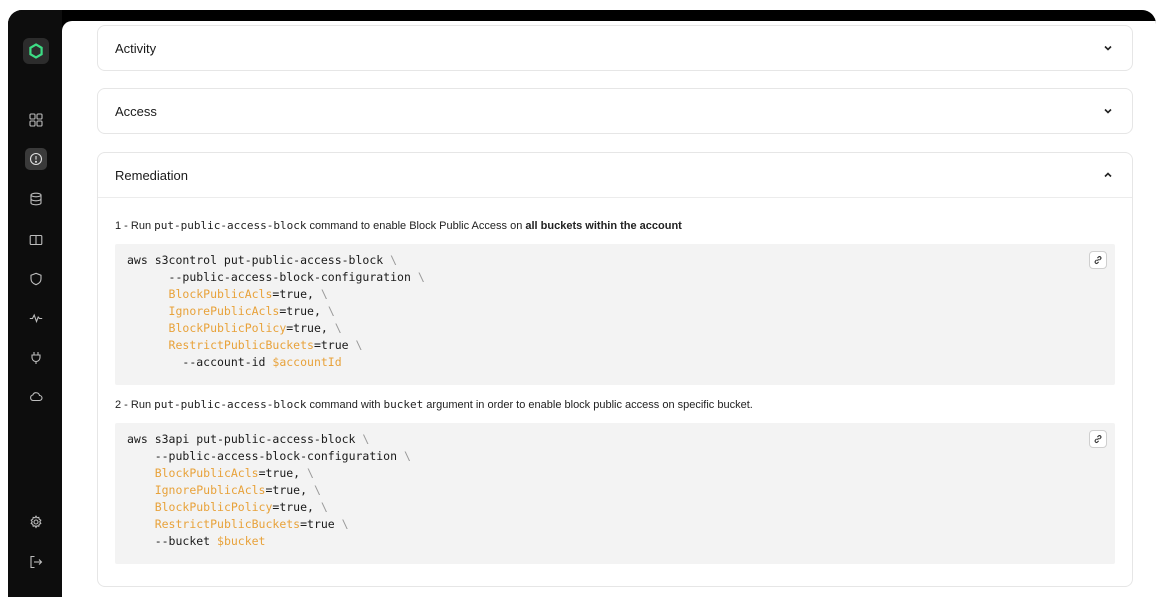 Image resolution: width=1156 pixels, height=597 pixels. What do you see at coordinates (36, 562) in the screenshot?
I see `logout-icon` at bounding box center [36, 562].